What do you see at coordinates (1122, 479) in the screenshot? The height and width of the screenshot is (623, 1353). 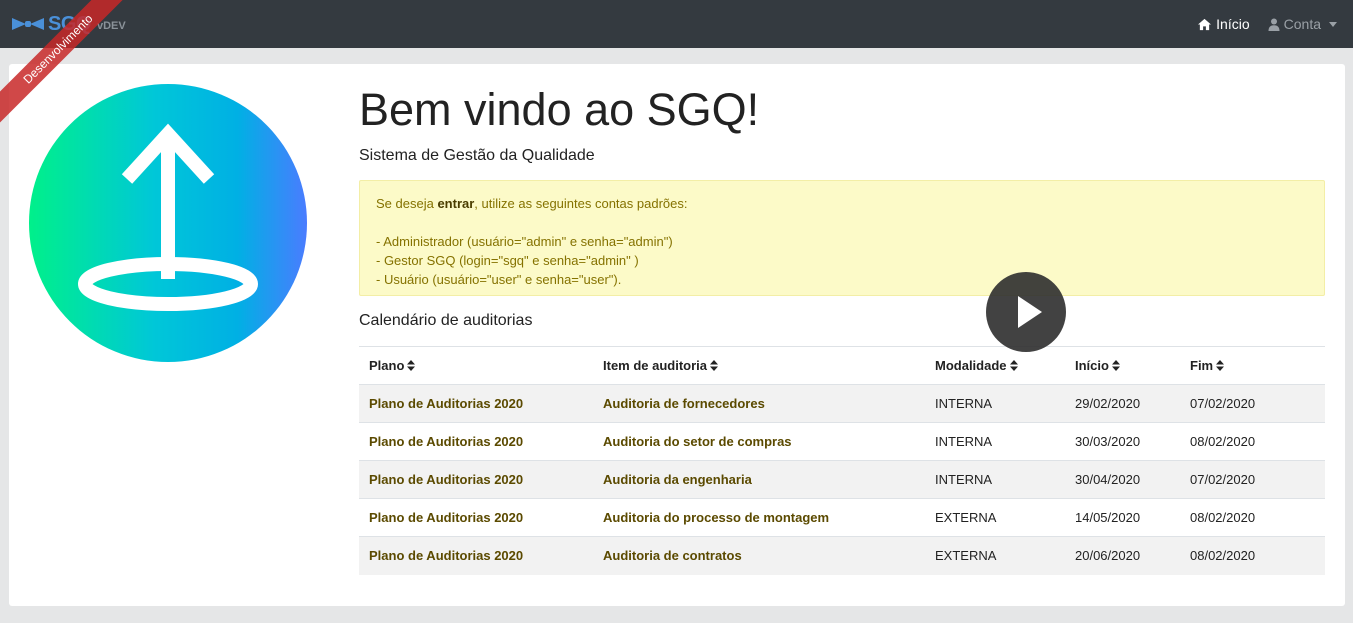 I see `cell-inicio: 30/04/2020` at bounding box center [1122, 479].